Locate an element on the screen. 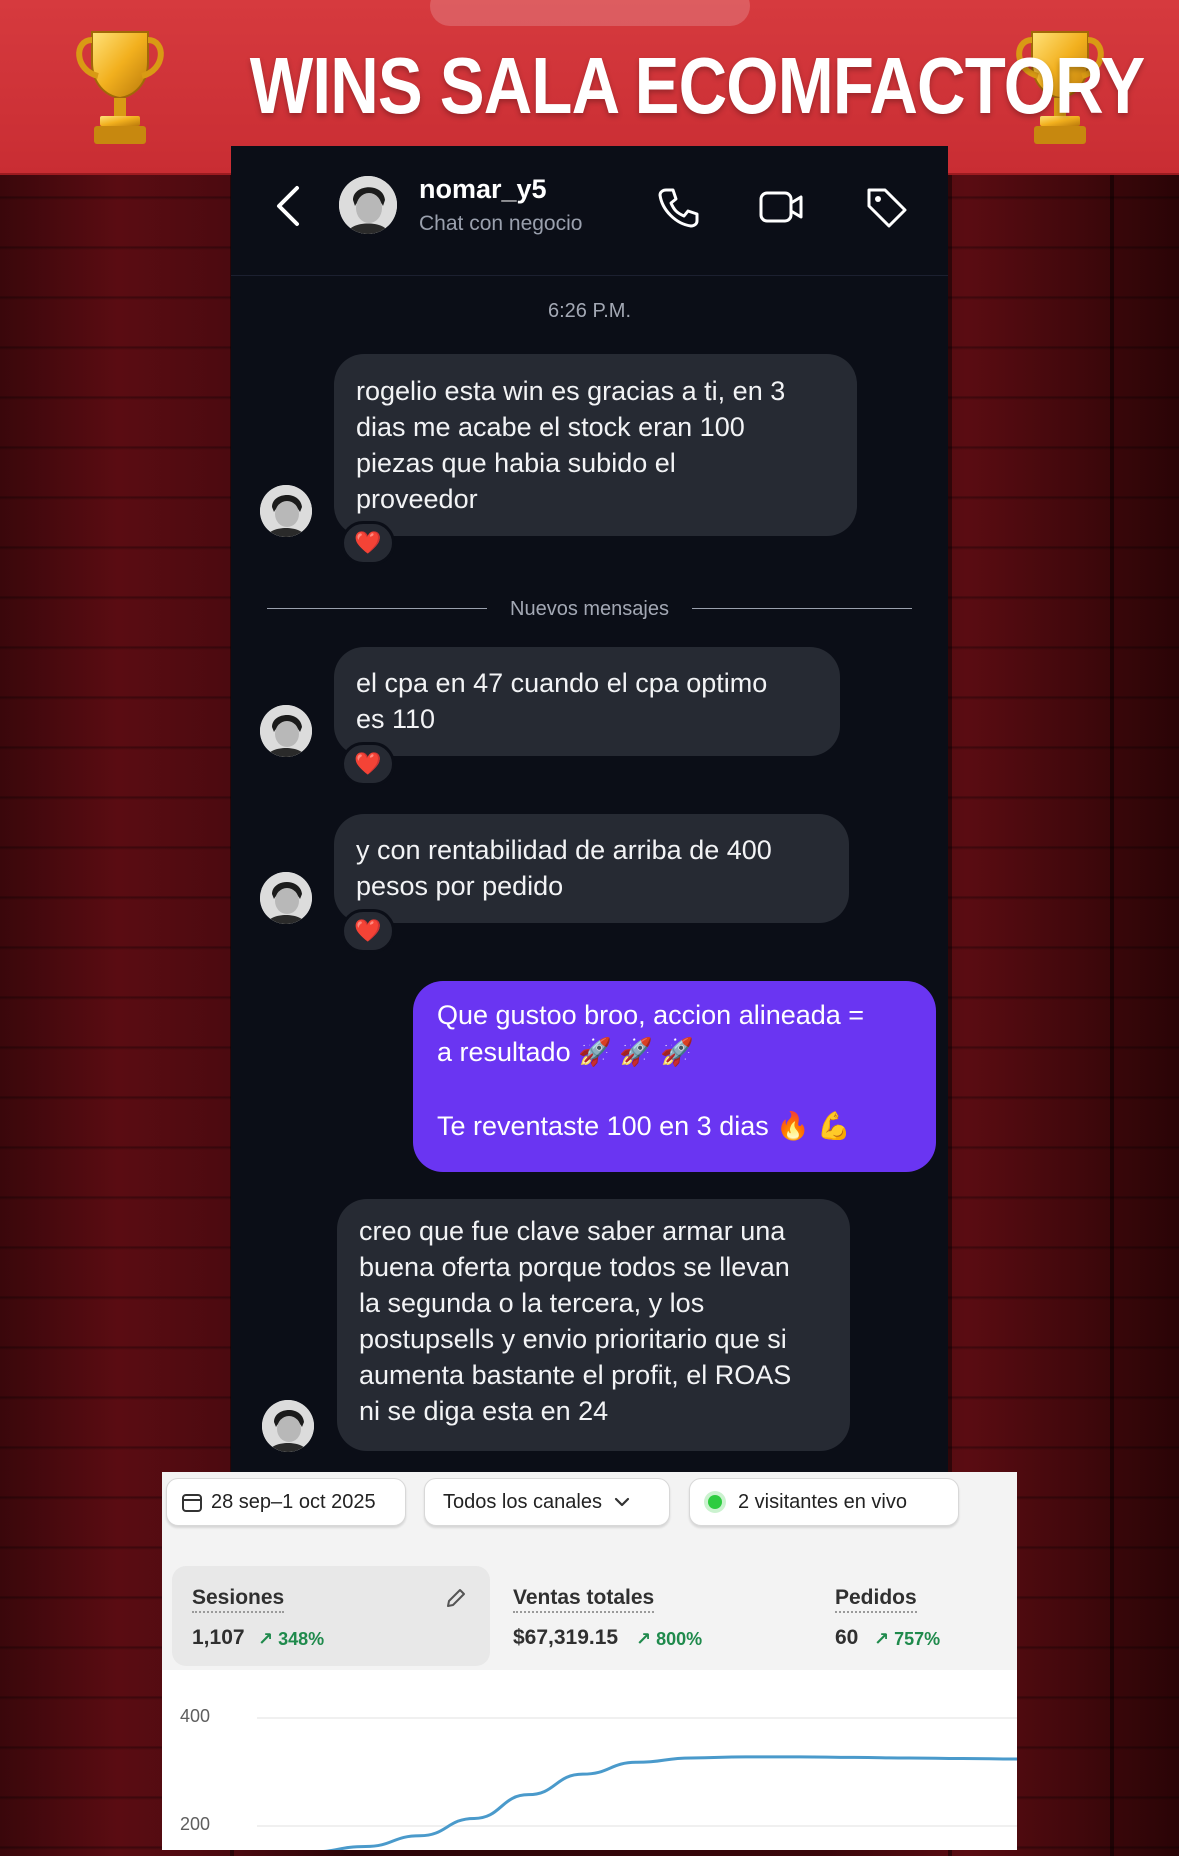 The image size is (1179, 1856). locker-seam is located at coordinates (1112, 1013).